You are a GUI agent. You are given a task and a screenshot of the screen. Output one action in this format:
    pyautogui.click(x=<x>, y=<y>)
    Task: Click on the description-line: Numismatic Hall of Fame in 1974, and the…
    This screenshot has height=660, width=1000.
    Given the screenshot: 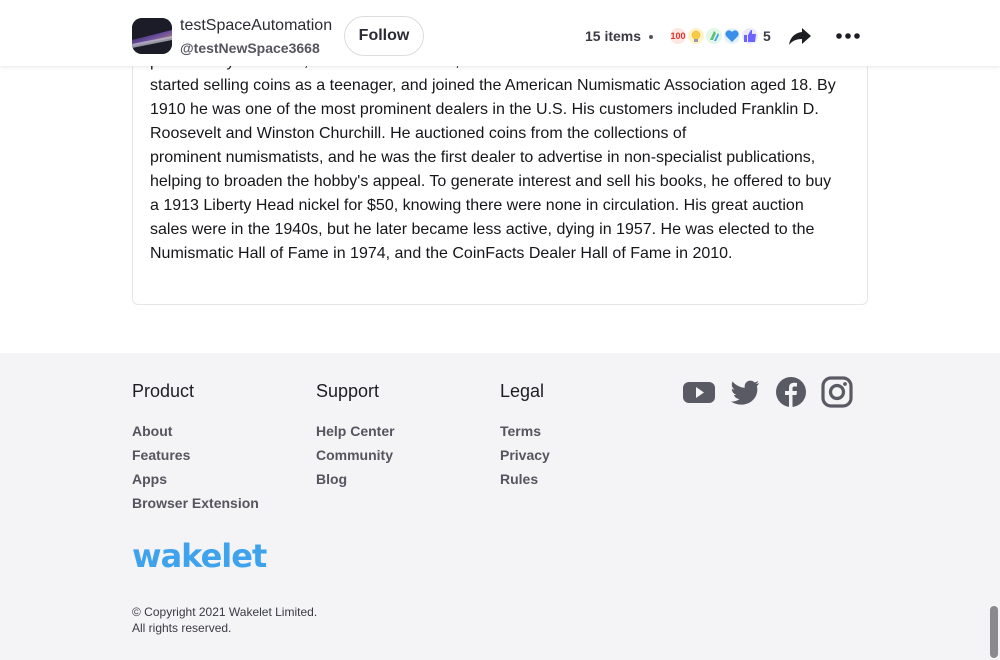 What is the action you would take?
    pyautogui.click(x=441, y=253)
    